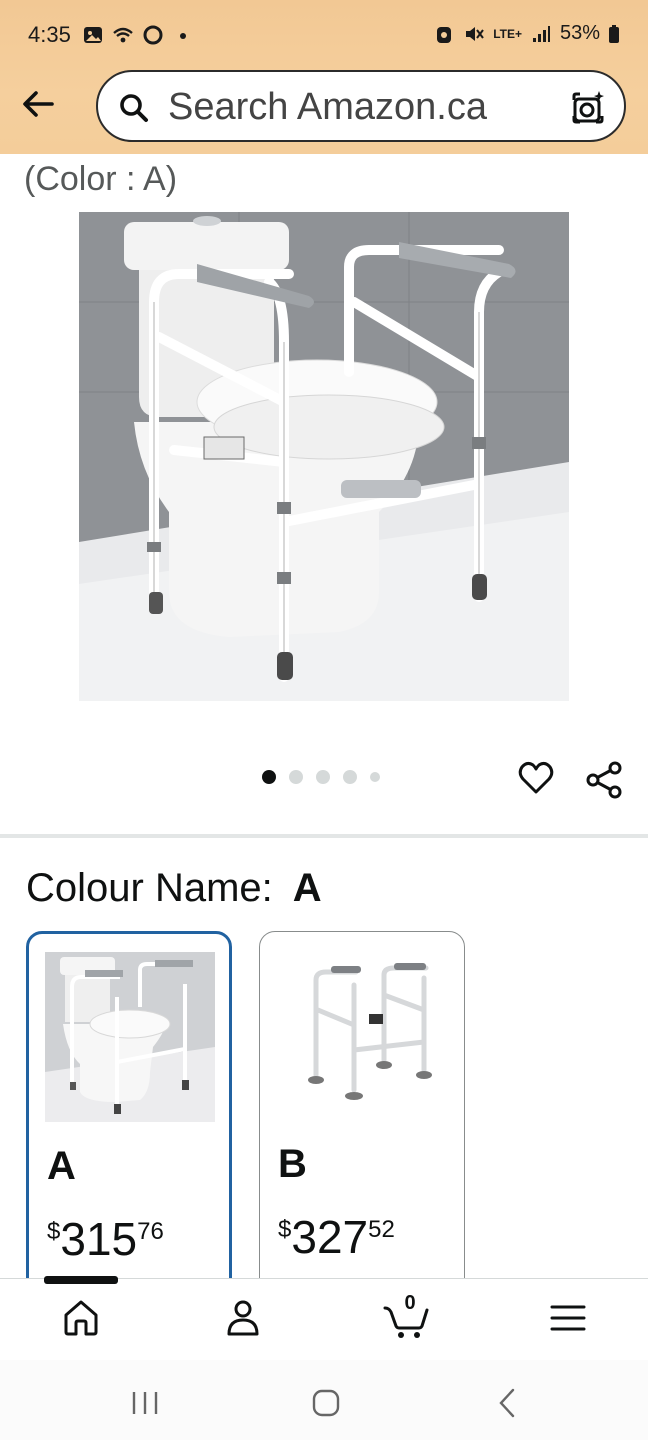 This screenshot has height=1440, width=648. What do you see at coordinates (327, 107) in the screenshot?
I see `search-input: Search Amazon.ca` at bounding box center [327, 107].